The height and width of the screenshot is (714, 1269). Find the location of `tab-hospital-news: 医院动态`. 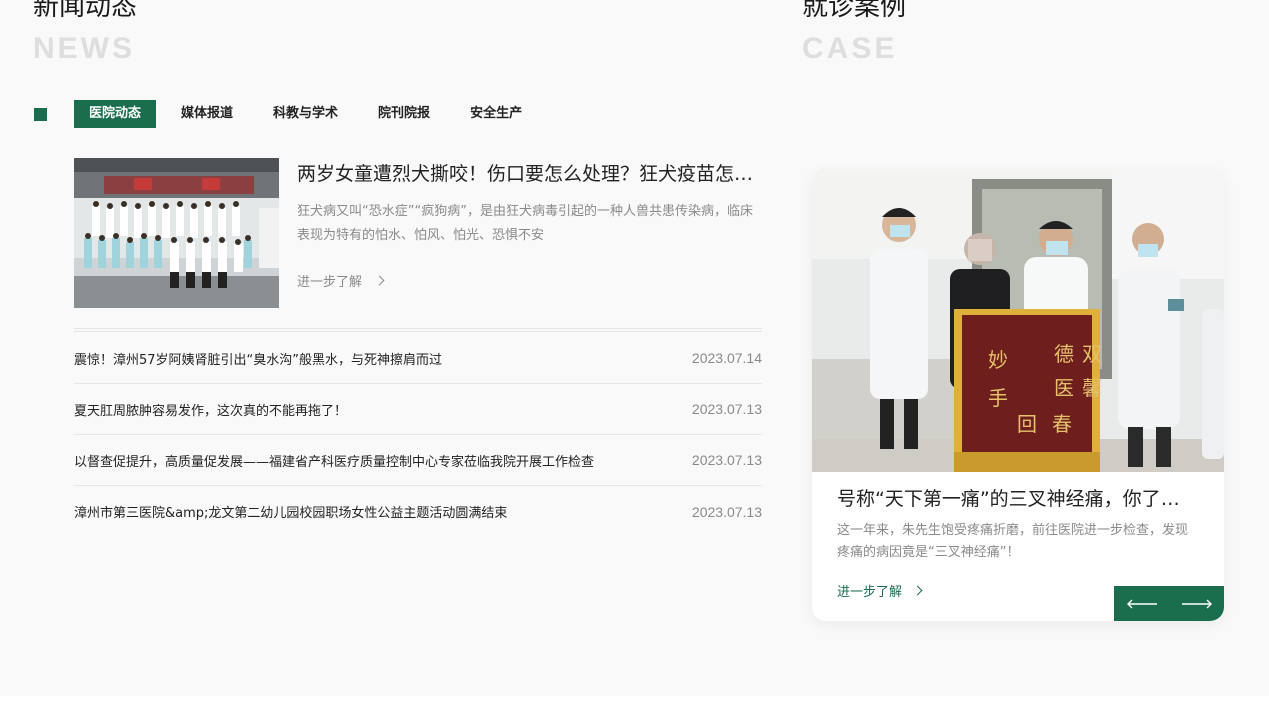

tab-hospital-news: 医院动态 is located at coordinates (115, 114).